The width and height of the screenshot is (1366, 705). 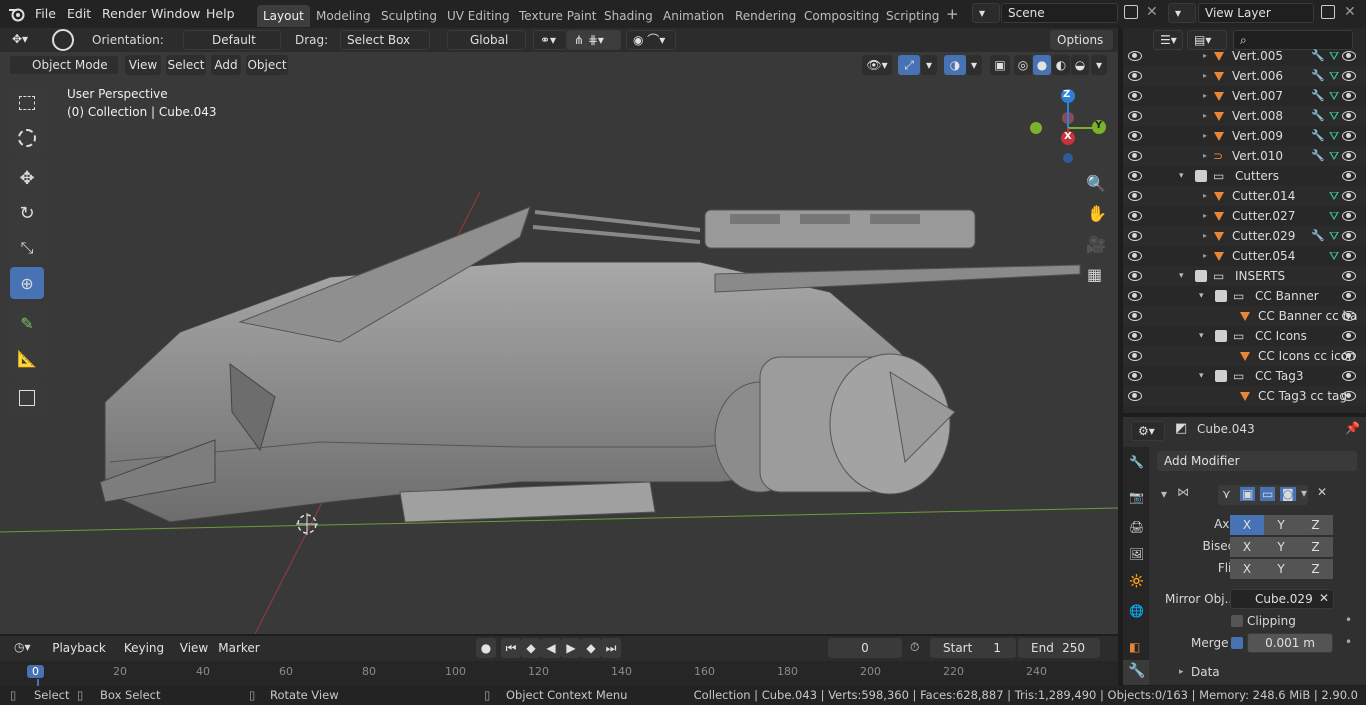 I want to click on tab-compositing: Compositing, so click(x=841, y=16).